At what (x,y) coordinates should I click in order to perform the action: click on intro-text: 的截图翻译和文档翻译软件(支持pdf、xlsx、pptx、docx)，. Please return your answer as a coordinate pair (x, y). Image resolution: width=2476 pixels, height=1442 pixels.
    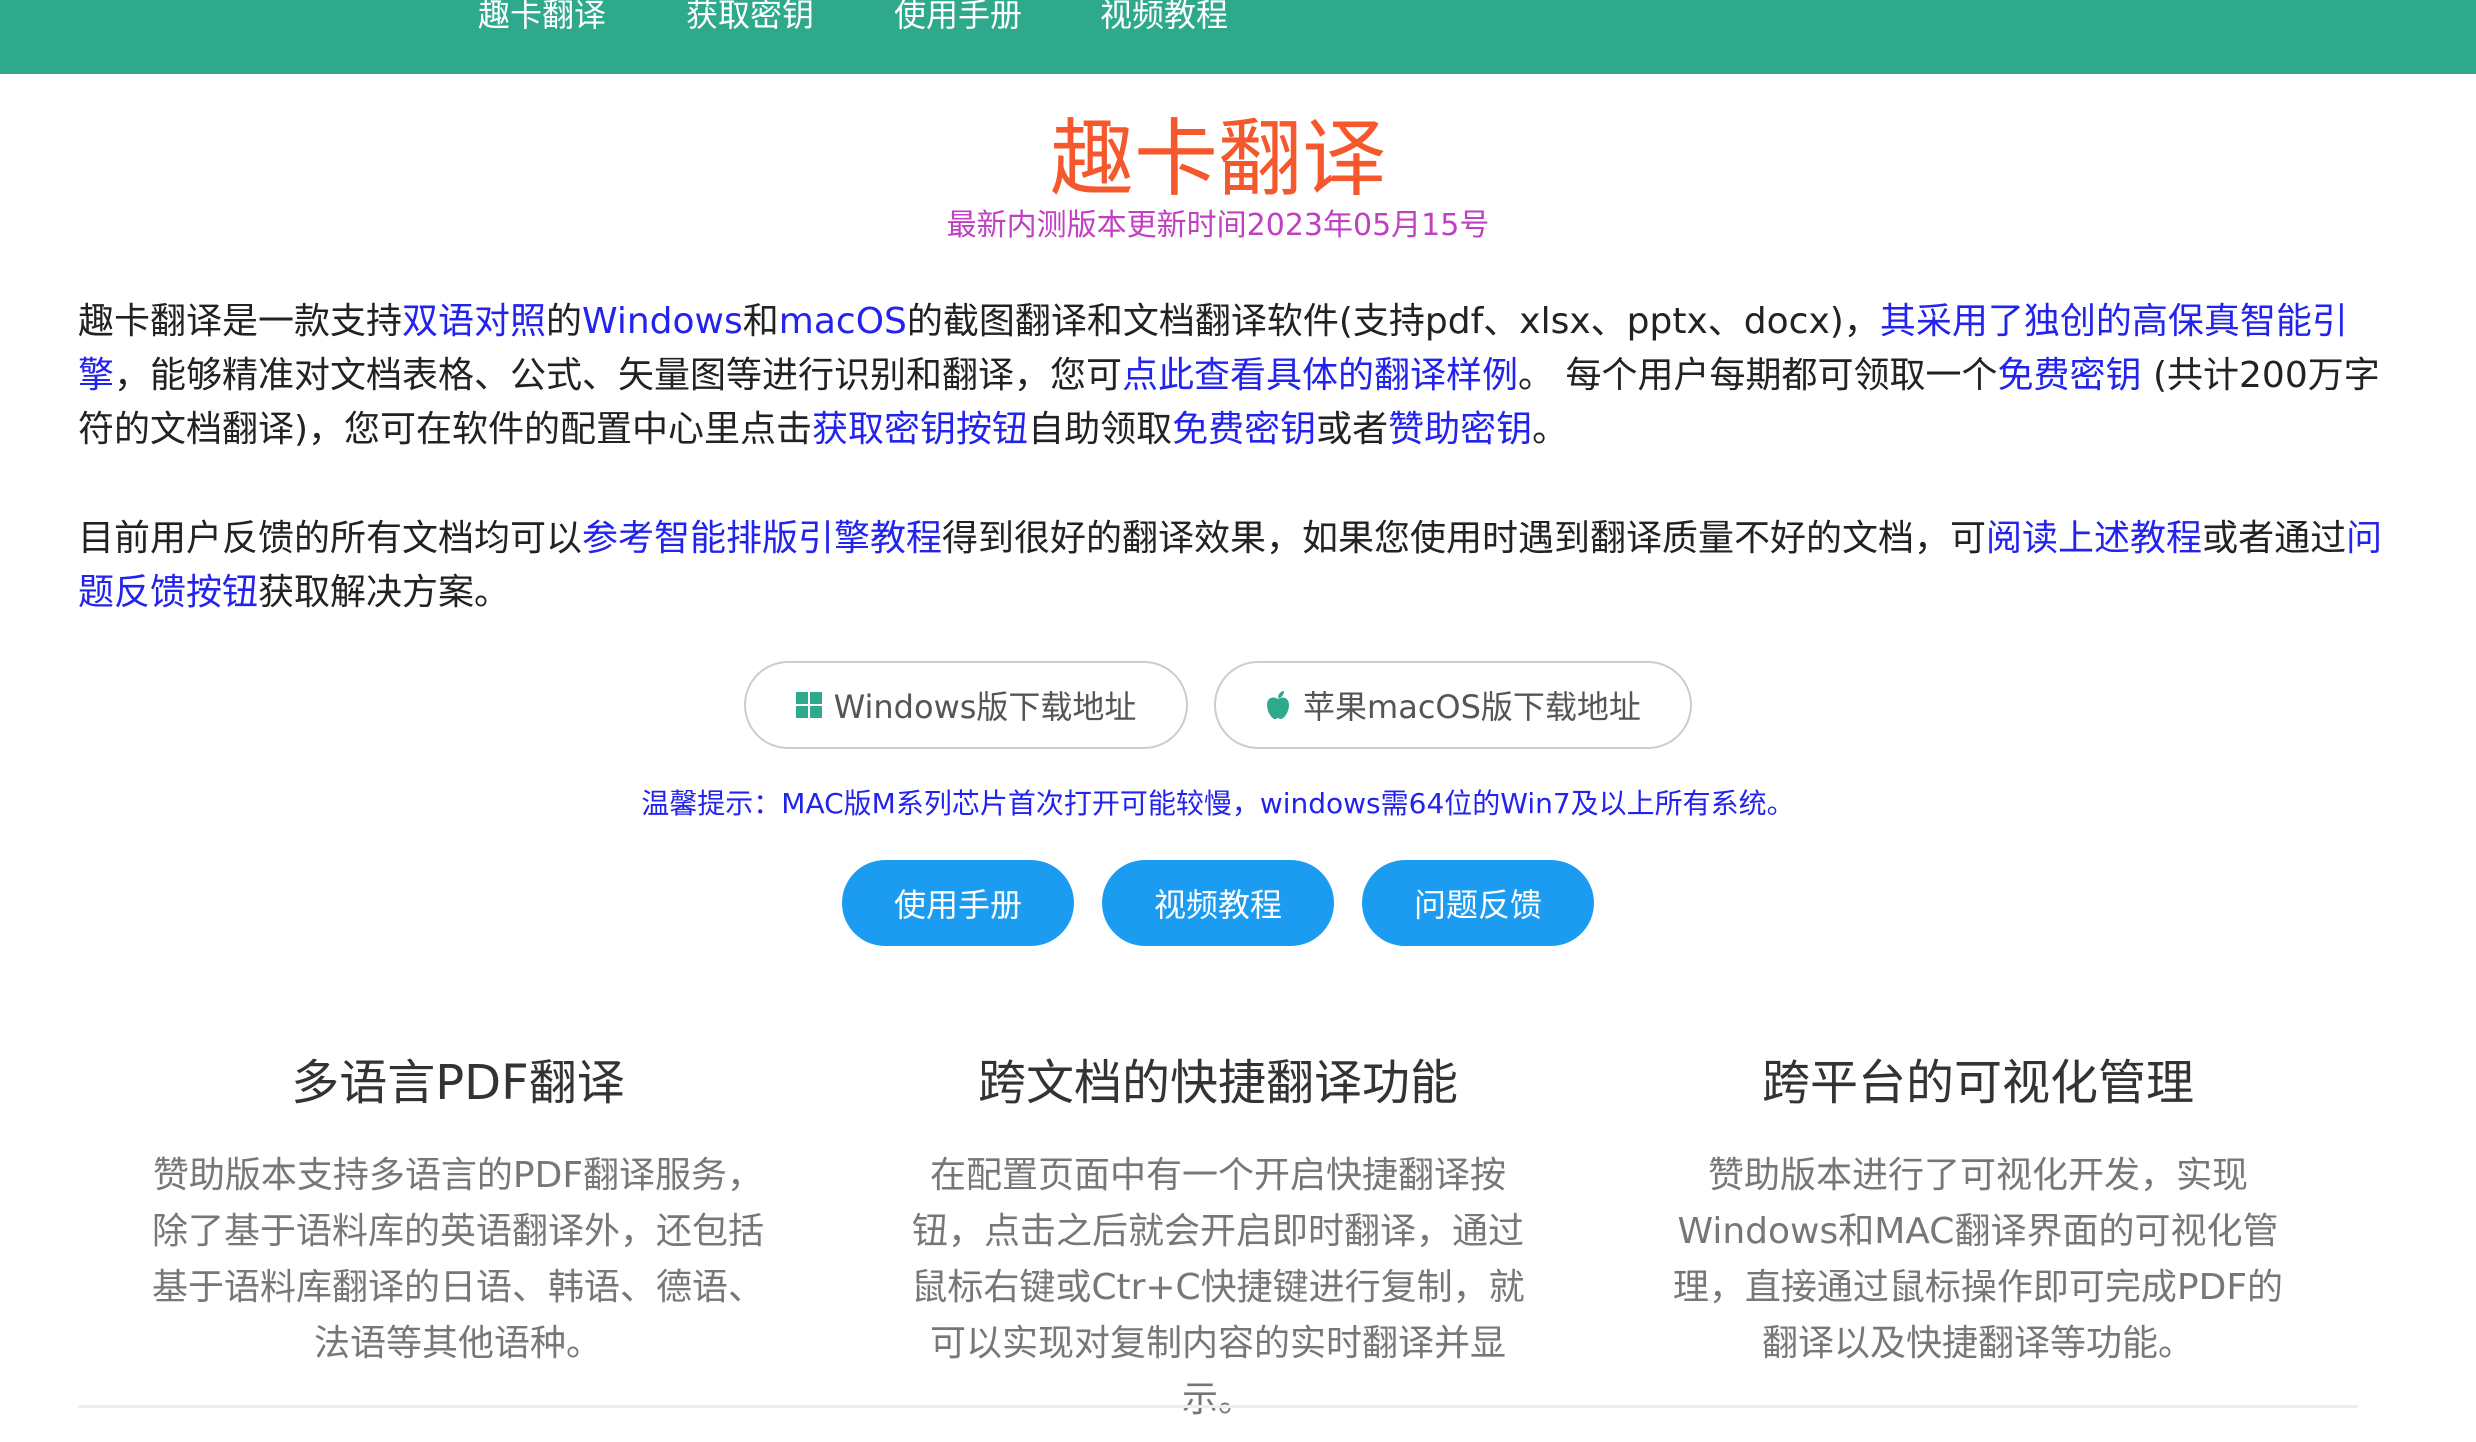
    Looking at the image, I should click on (1393, 321).